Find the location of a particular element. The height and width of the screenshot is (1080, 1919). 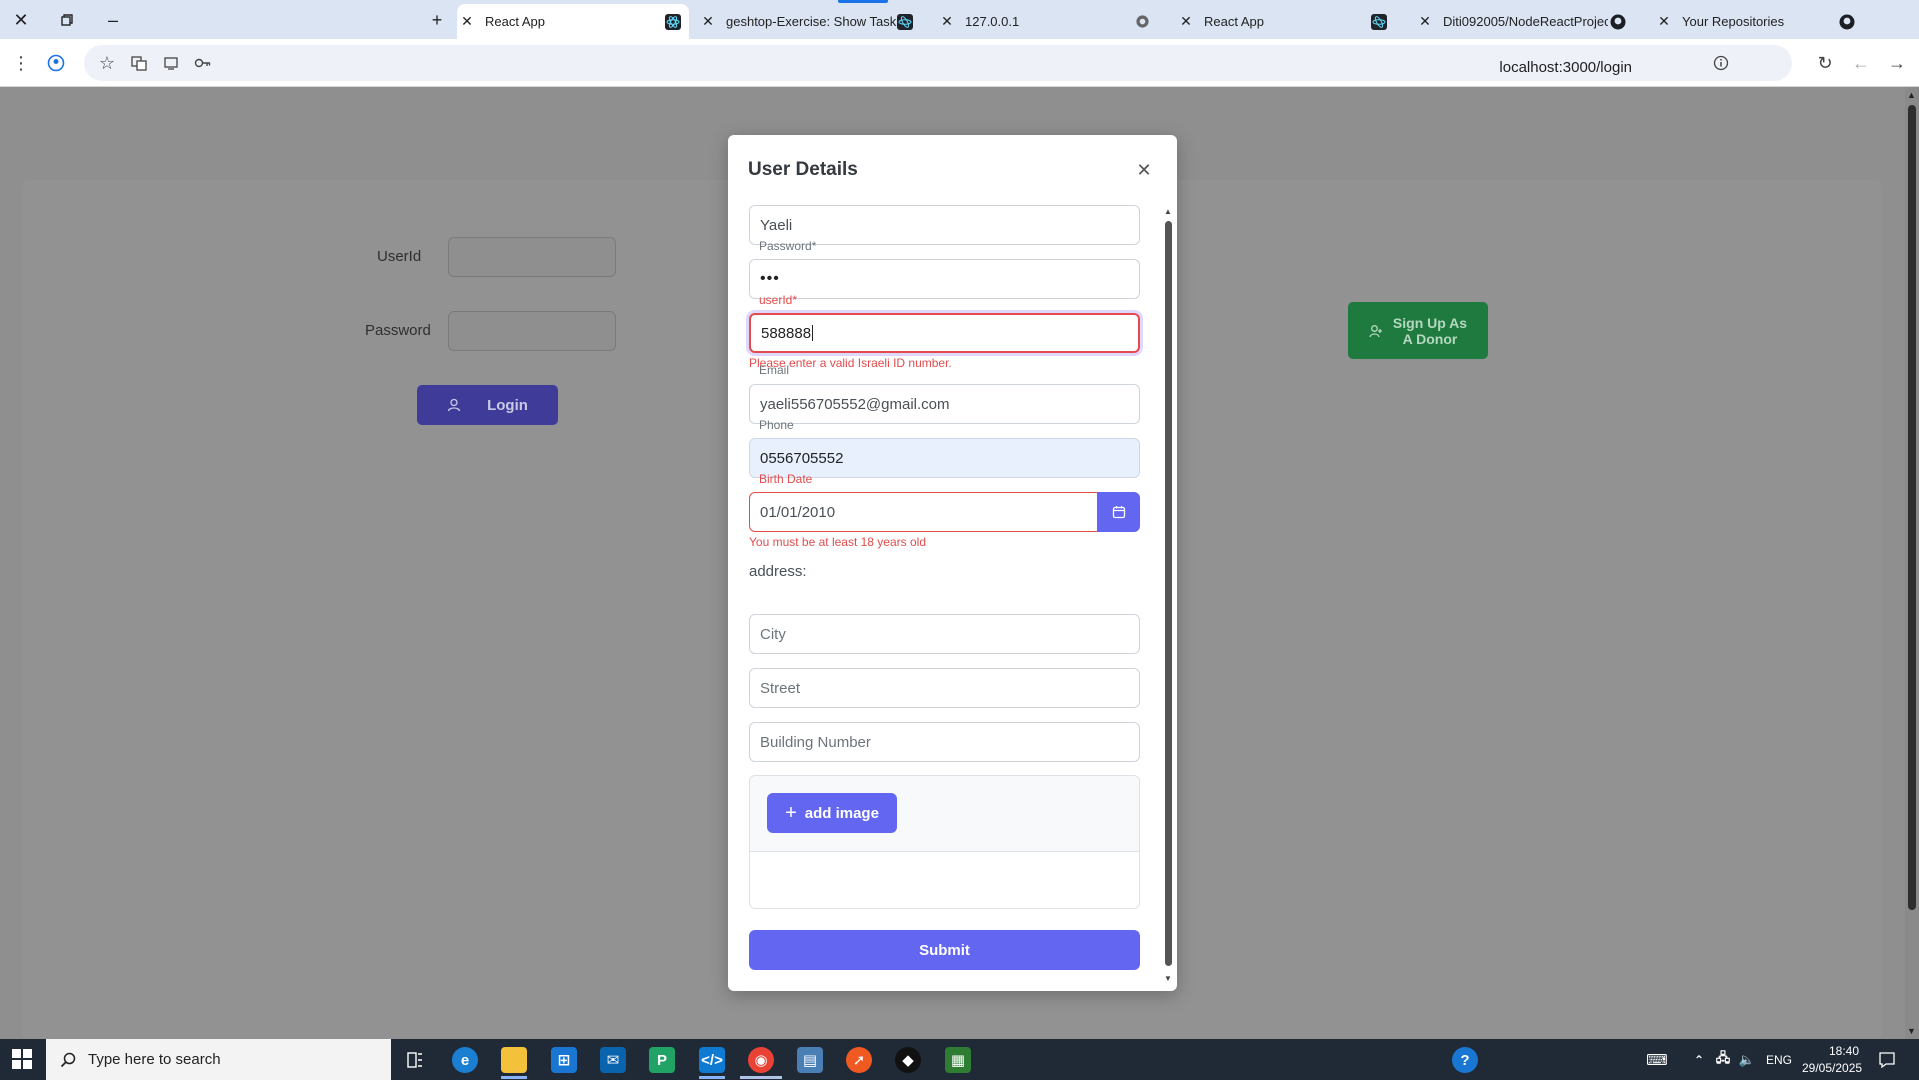

pycharm-icon: P is located at coordinates (662, 1060).